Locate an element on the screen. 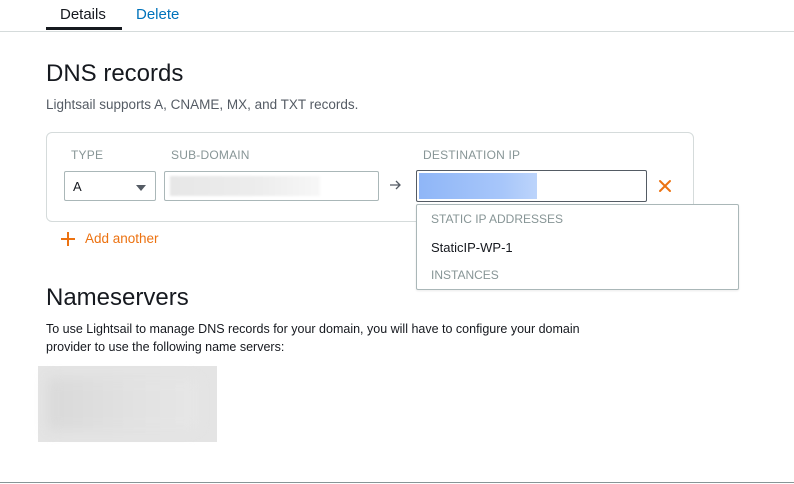  active-tab-indicator is located at coordinates (84, 28).